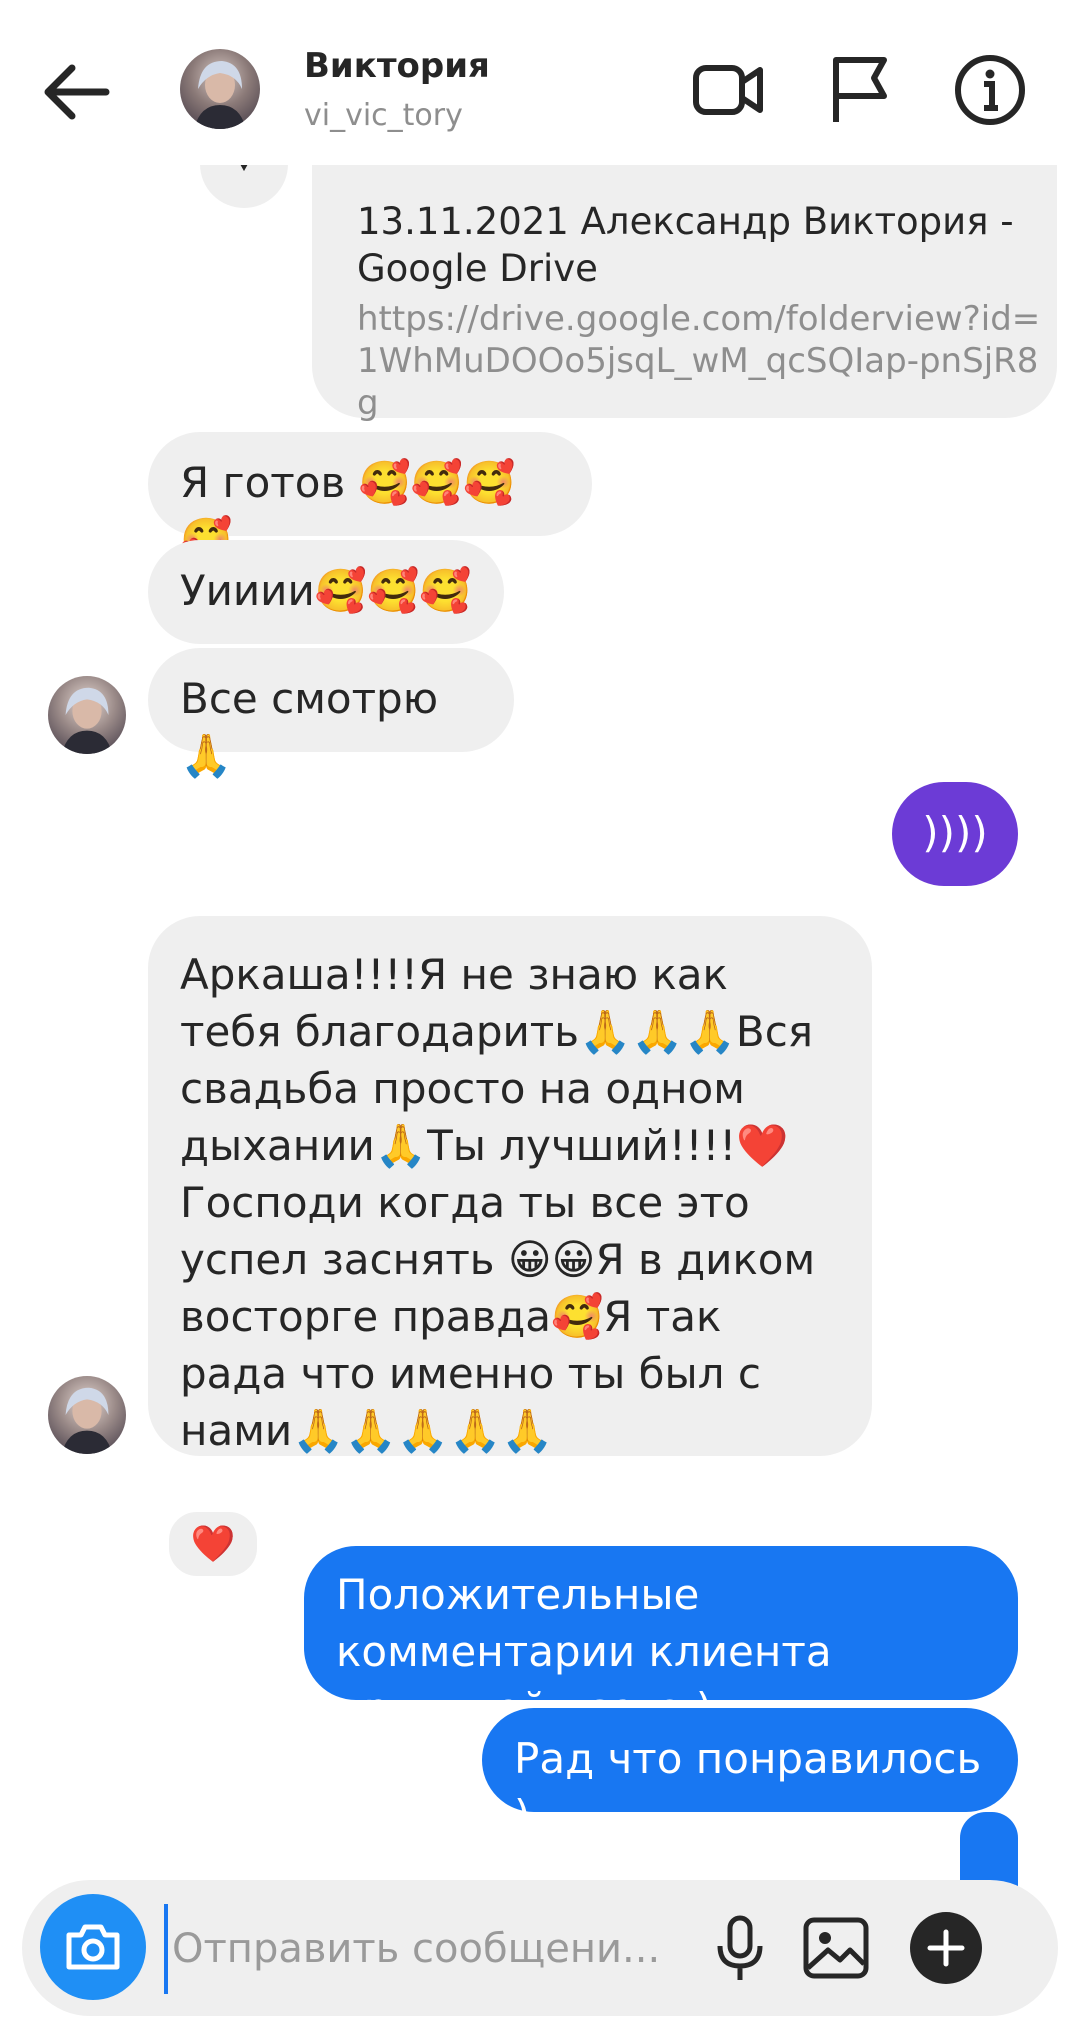  I want to click on camera-icon, so click(93, 1947).